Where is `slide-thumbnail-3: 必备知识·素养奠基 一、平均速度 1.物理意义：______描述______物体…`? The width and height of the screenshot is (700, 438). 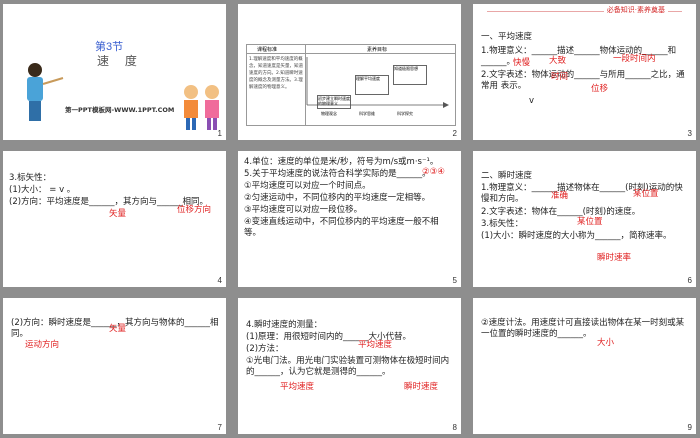 slide-thumbnail-3: 必备知识·素养奠基 一、平均速度 1.物理意义：______描述______物体… is located at coordinates (584, 72).